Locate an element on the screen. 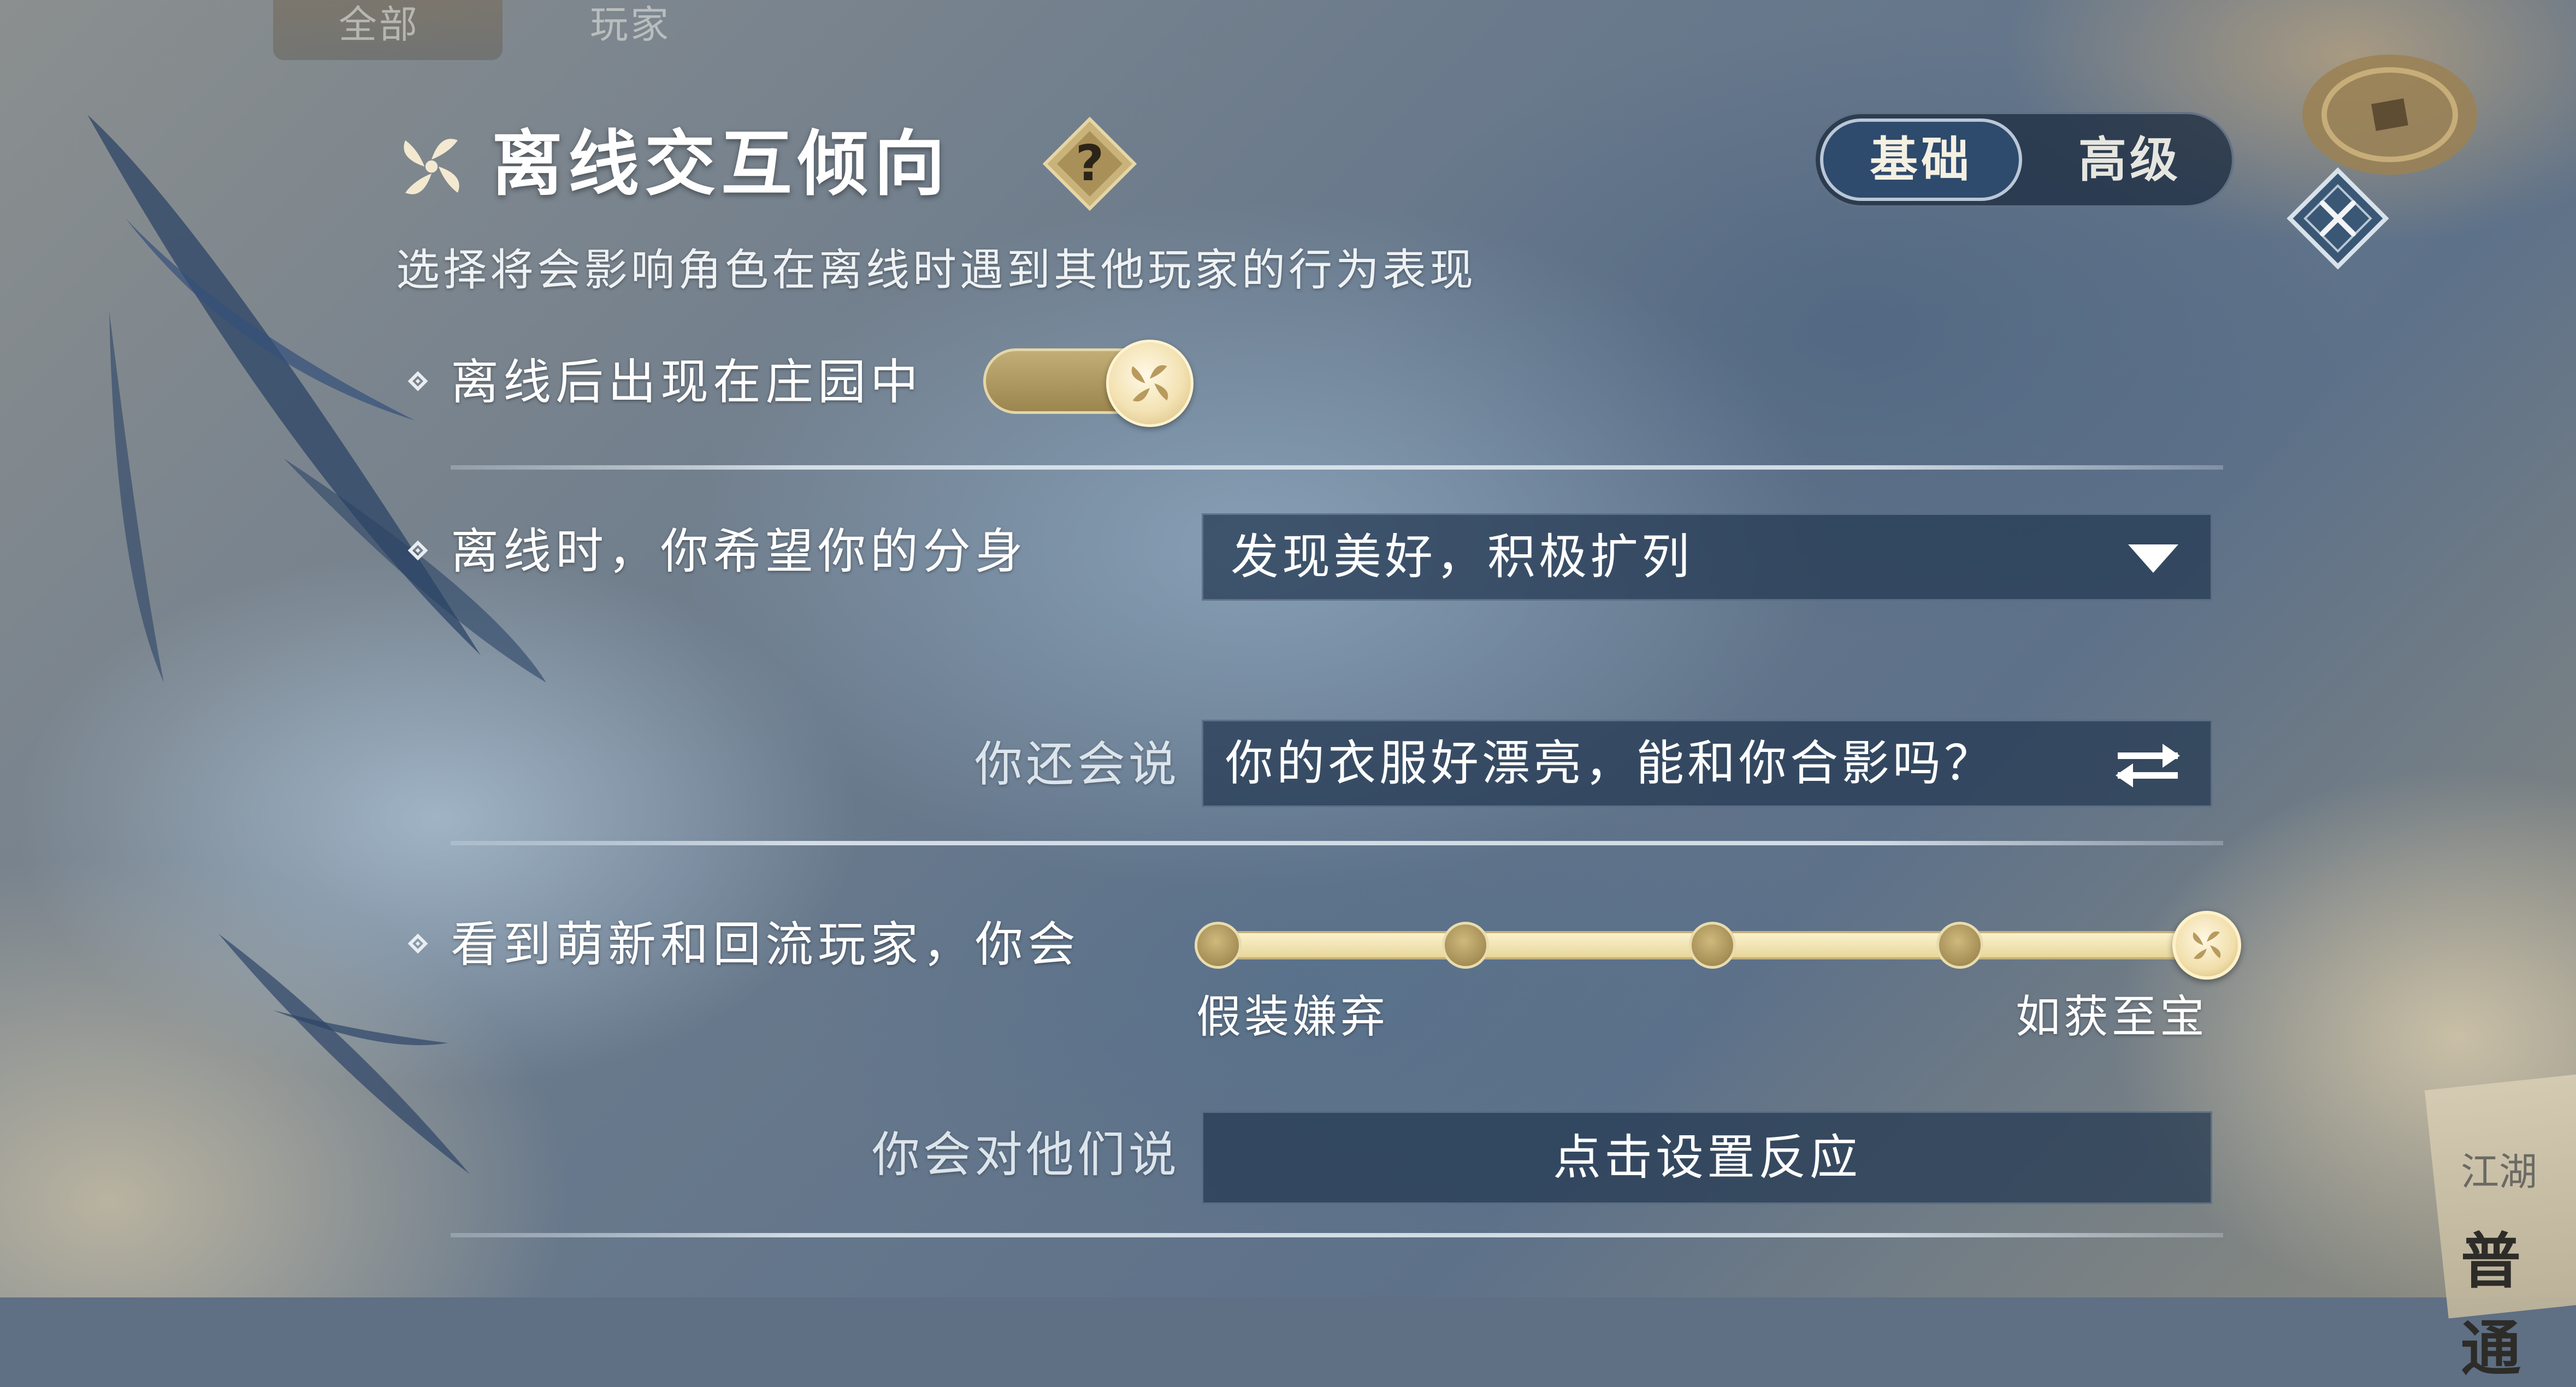 This screenshot has height=1387, width=2576. appear-in-manor-label: 离线后出现在庄园中 is located at coordinates (687, 382).